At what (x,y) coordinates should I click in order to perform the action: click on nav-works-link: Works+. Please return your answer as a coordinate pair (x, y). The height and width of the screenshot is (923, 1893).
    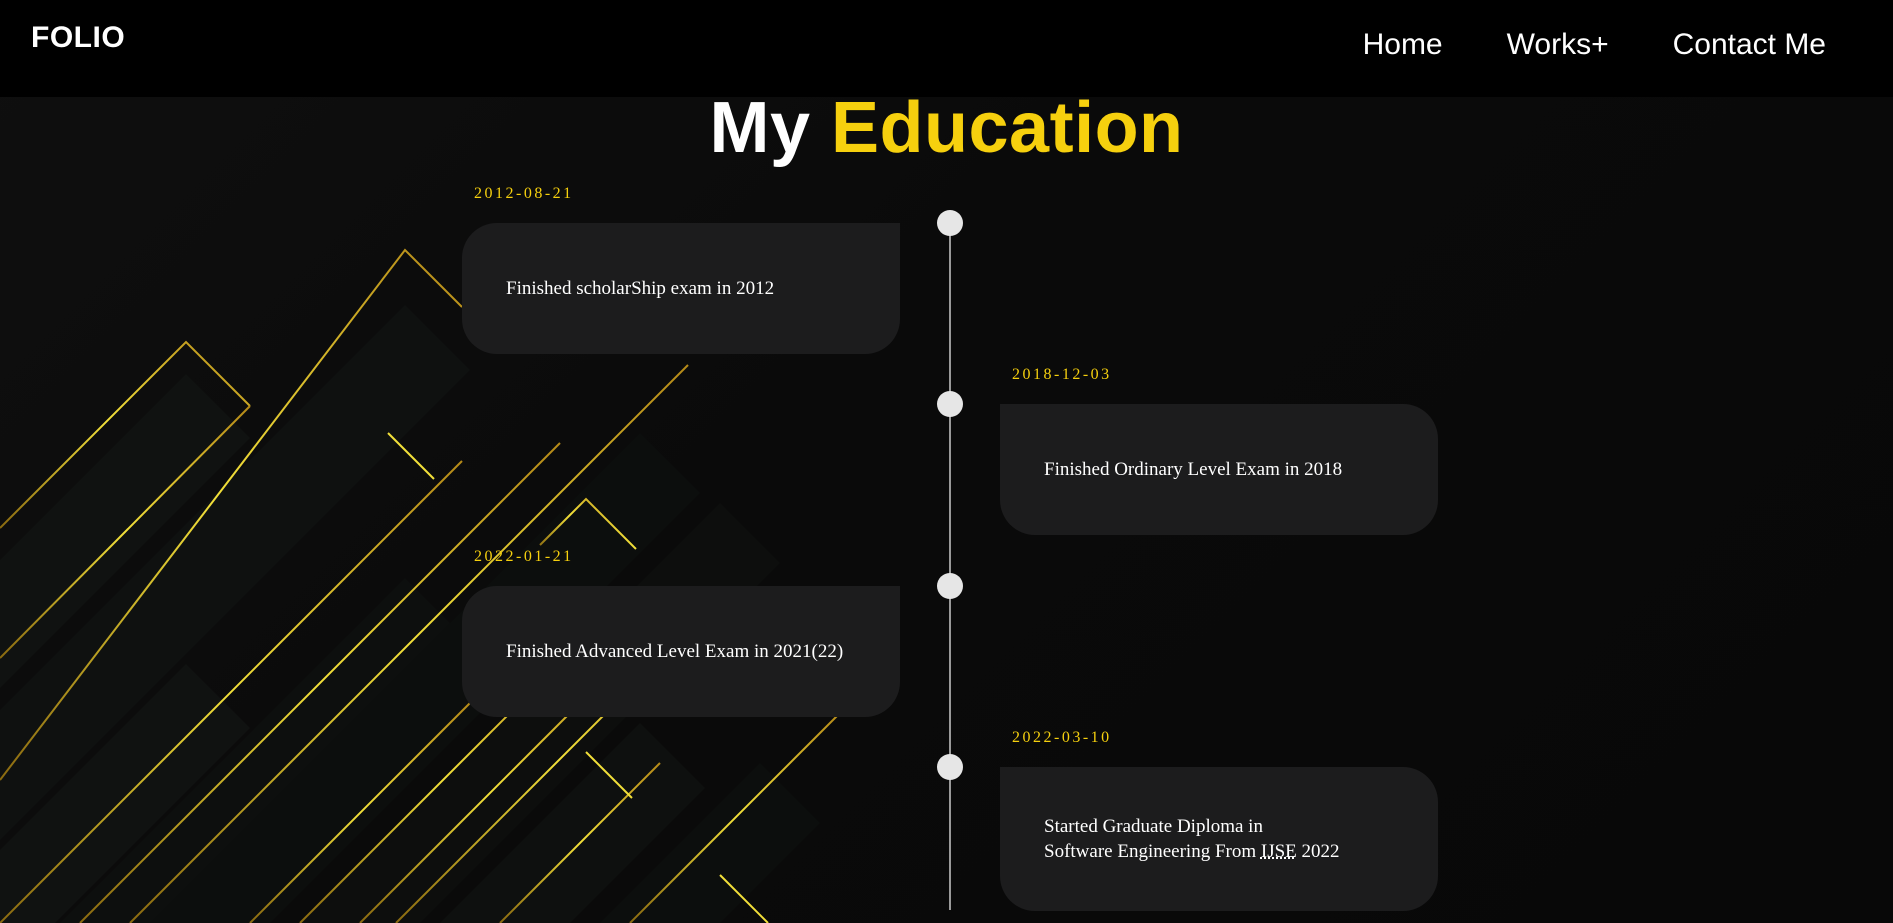
    Looking at the image, I should click on (1558, 45).